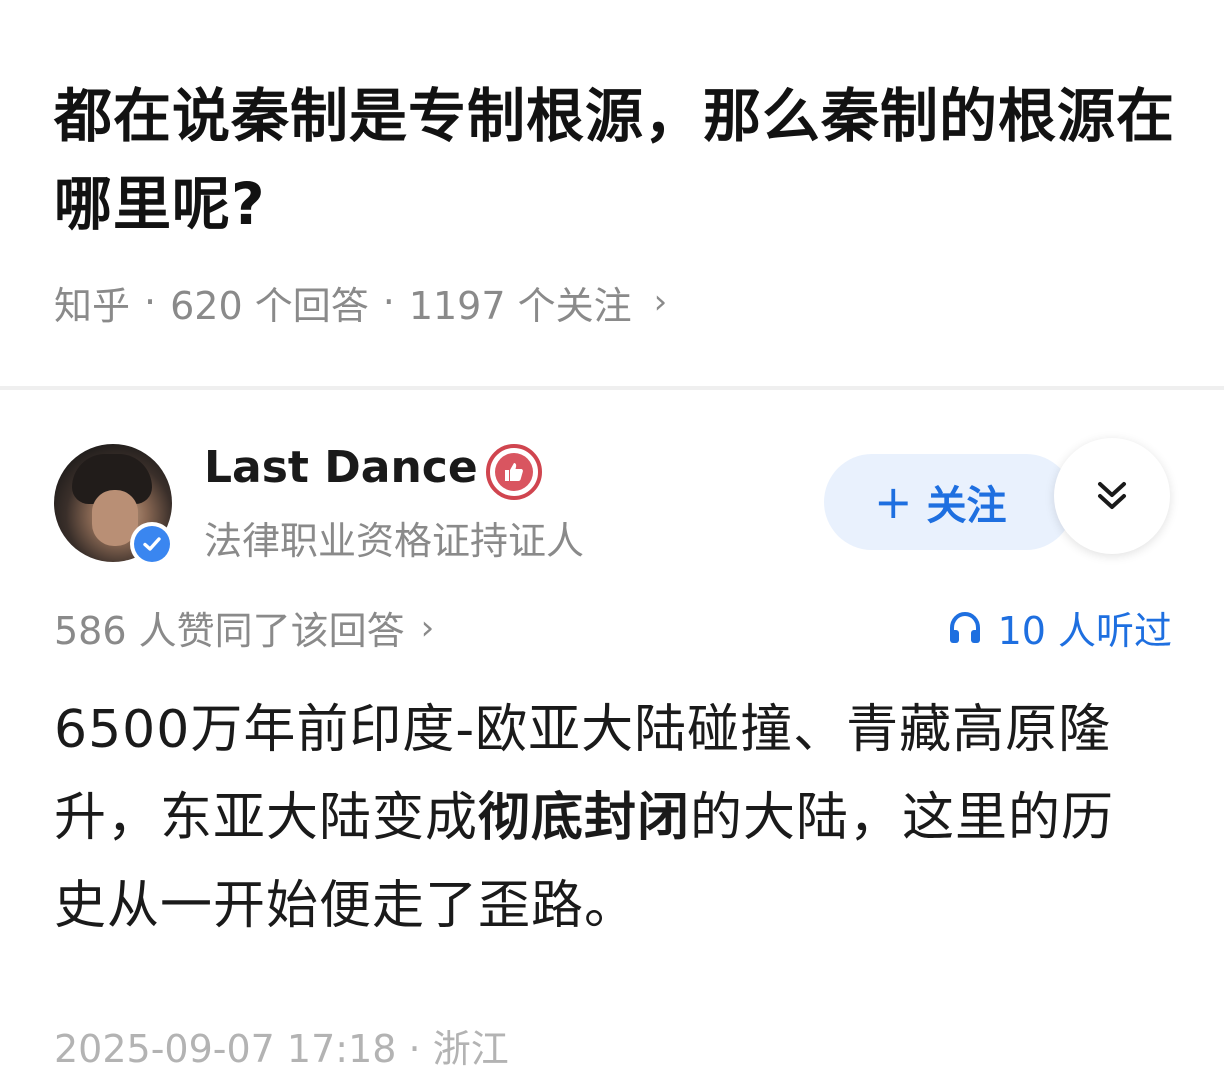  I want to click on plus-icon: +, so click(893, 502).